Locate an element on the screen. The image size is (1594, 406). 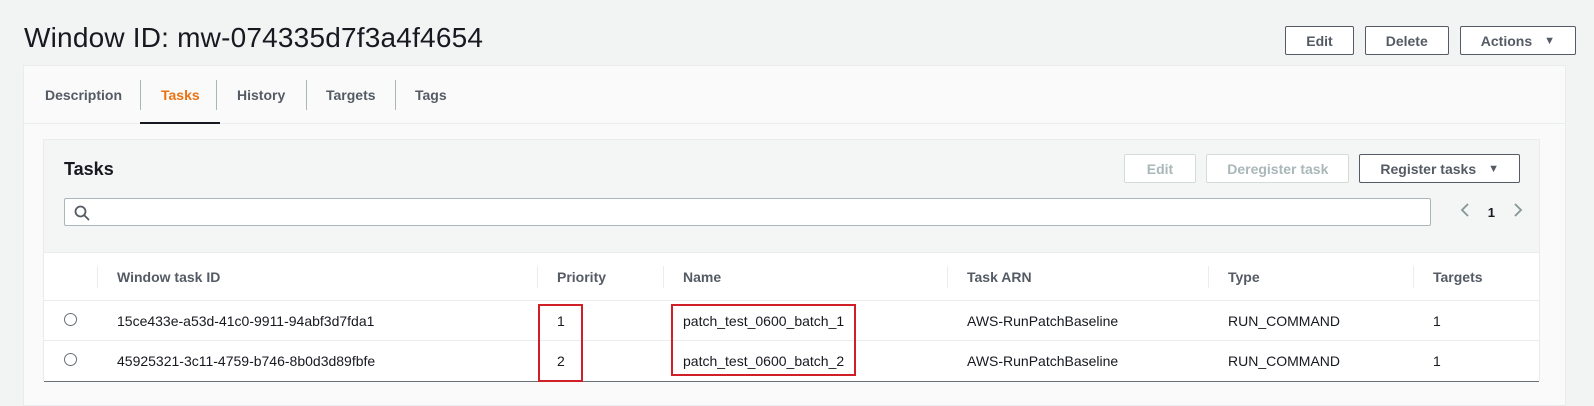
search-box is located at coordinates (747, 212).